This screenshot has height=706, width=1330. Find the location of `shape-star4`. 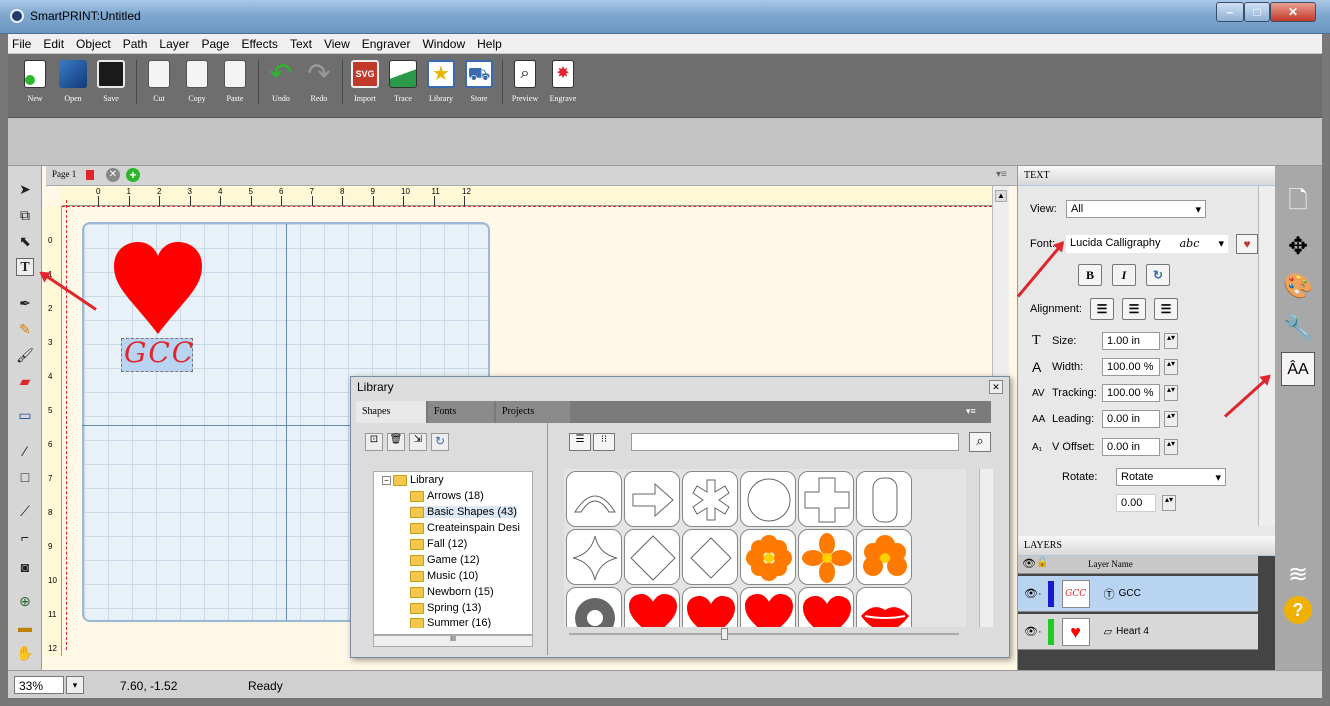

shape-star4 is located at coordinates (594, 557).